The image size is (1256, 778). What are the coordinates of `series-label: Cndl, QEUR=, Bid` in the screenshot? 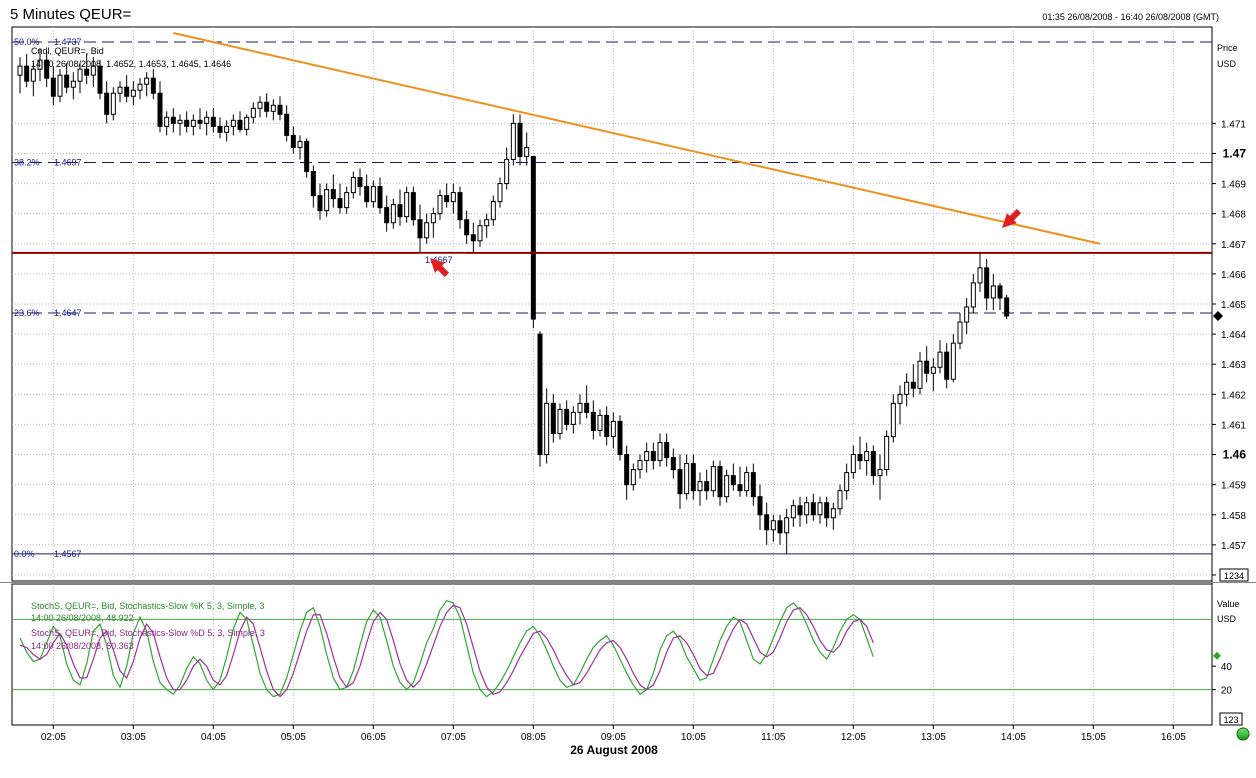 It's located at (67, 51).